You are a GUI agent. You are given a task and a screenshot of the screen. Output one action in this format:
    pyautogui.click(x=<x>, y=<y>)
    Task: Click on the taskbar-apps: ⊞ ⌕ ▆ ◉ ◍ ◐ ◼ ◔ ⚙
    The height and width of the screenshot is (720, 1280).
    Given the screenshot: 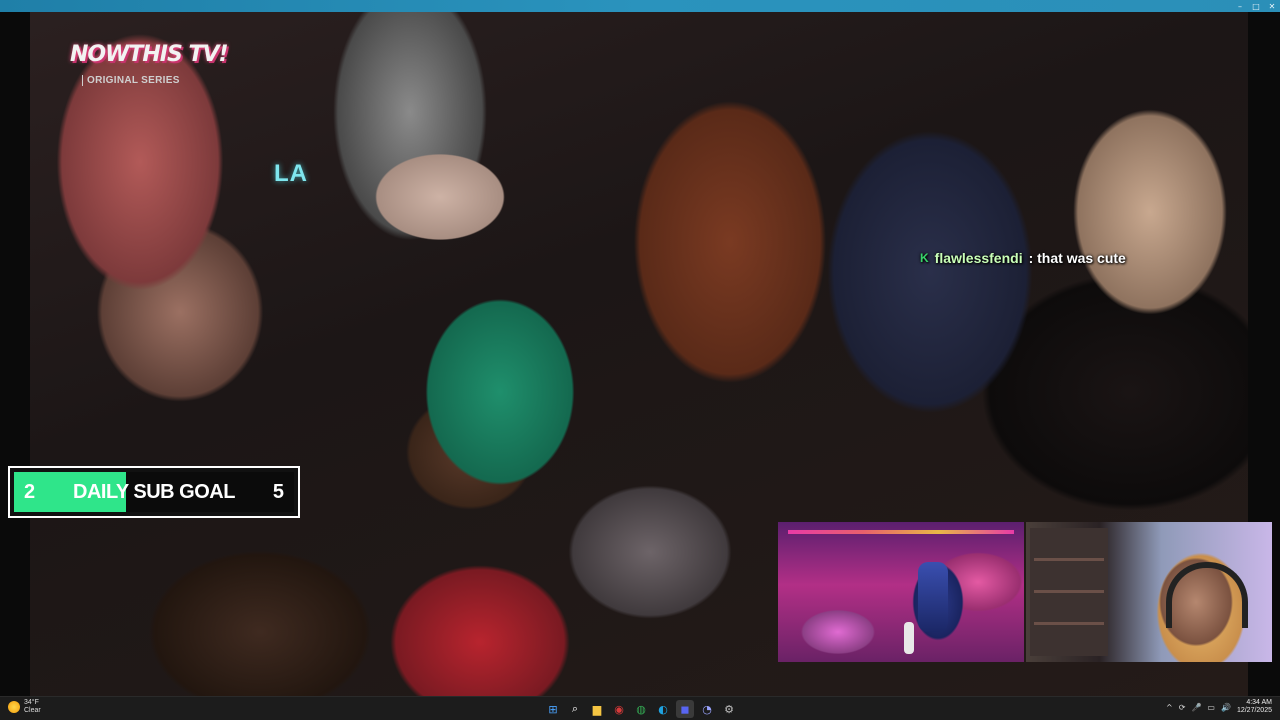 What is the action you would take?
    pyautogui.click(x=641, y=709)
    